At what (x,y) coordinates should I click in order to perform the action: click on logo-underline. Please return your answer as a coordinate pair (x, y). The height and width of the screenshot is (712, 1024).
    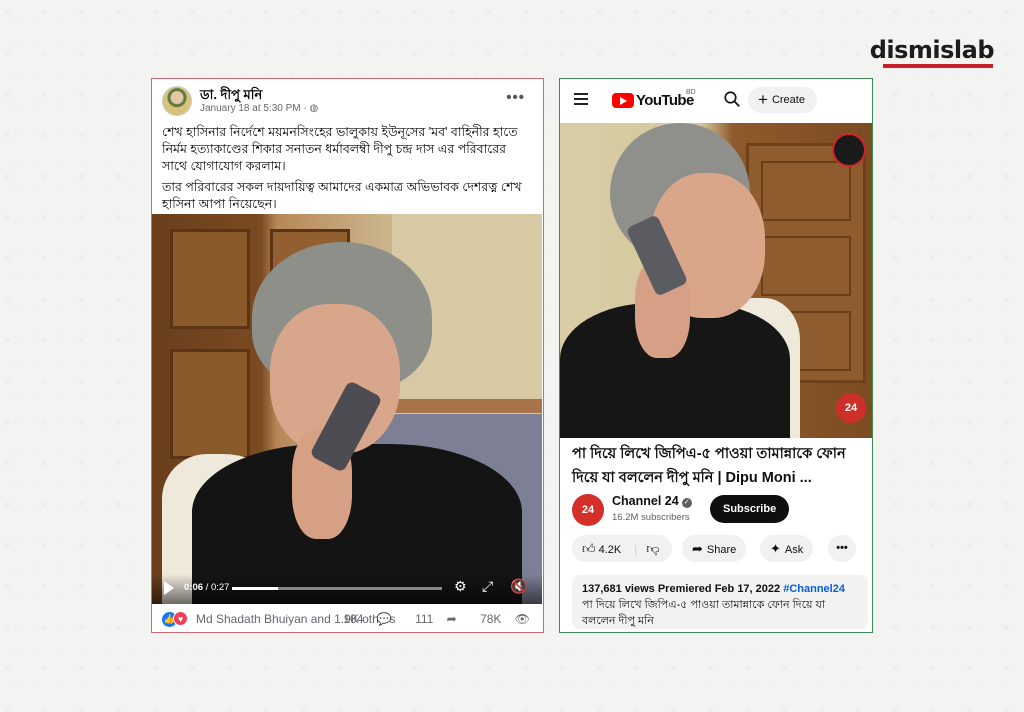
    Looking at the image, I should click on (938, 66).